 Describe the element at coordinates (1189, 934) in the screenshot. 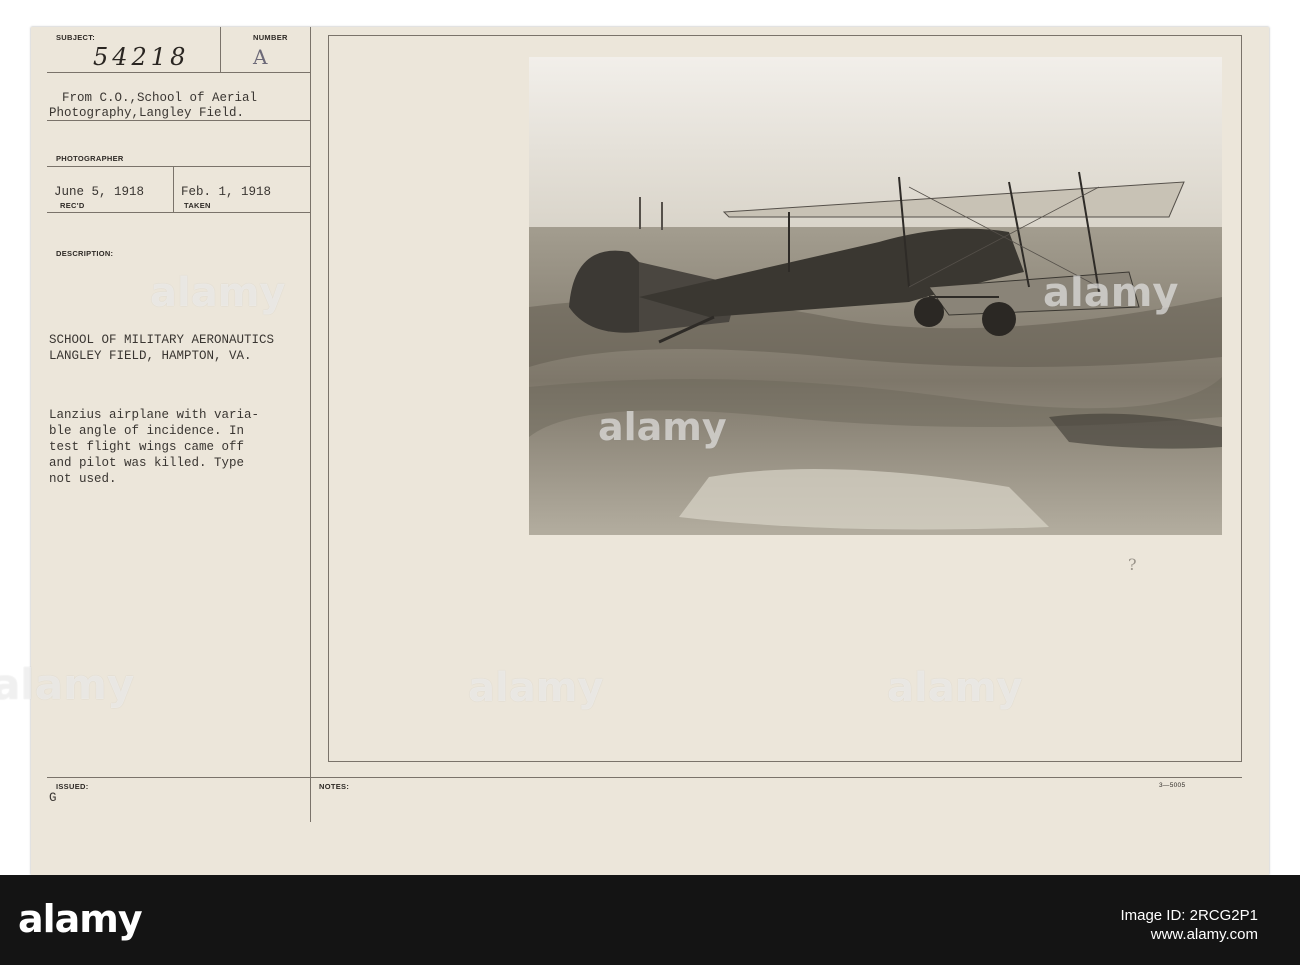

I see `footer-url: www.alamy.com` at that location.